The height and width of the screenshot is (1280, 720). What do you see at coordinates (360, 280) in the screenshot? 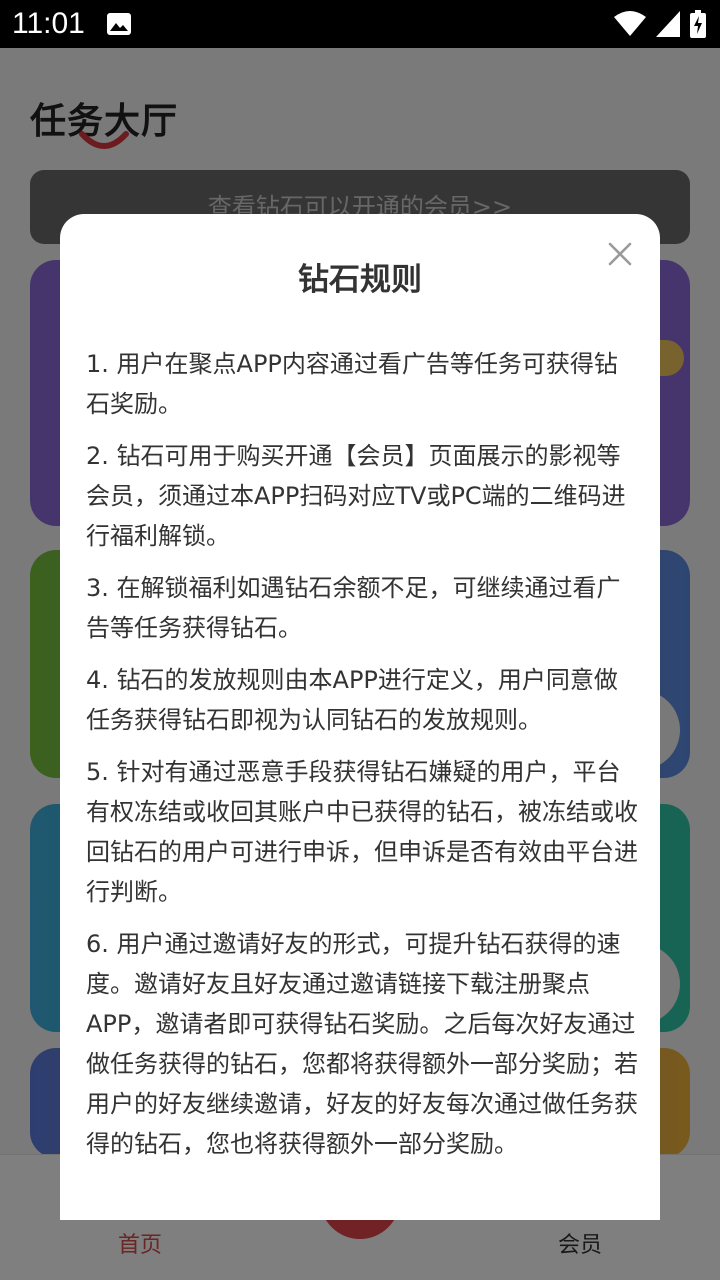
I see `dialog-title: 钻石规则` at bounding box center [360, 280].